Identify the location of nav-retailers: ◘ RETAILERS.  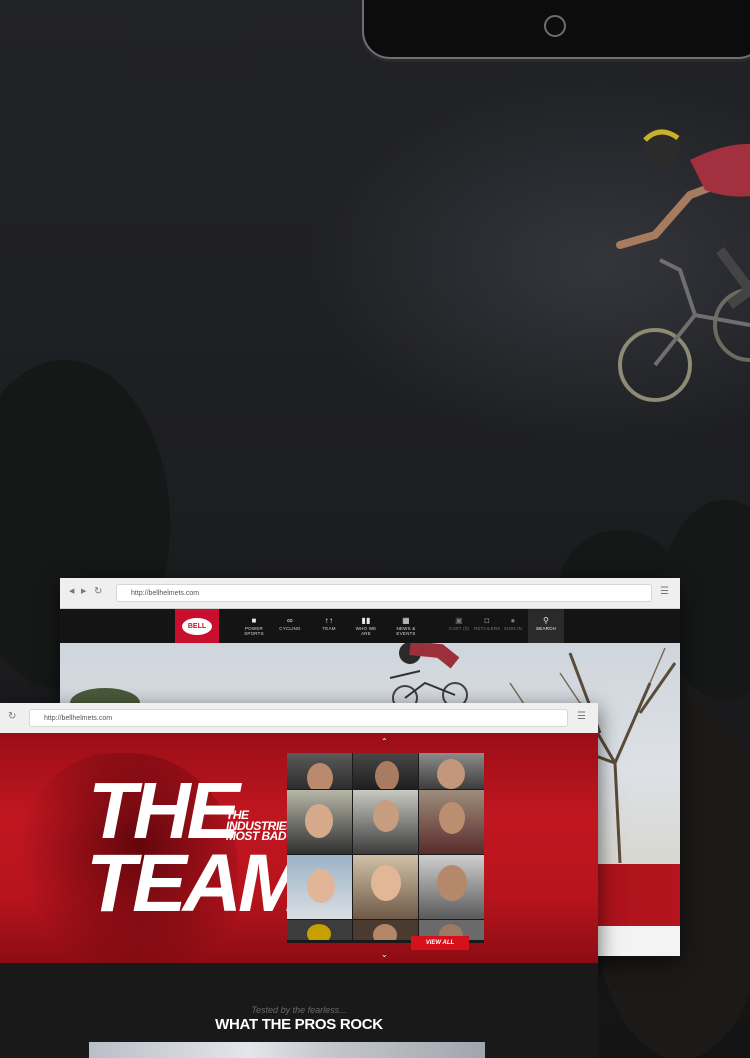
(487, 623).